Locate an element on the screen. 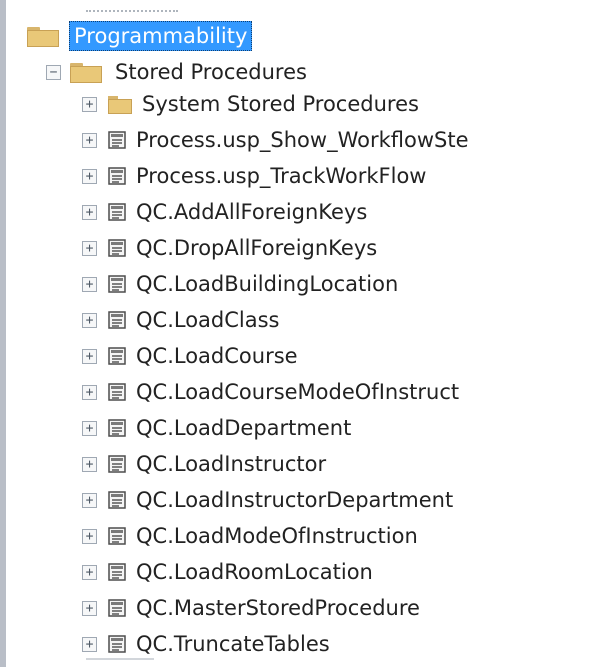 The height and width of the screenshot is (667, 600). tree-node-label: Process.usp_Show_WorkflowSte is located at coordinates (302, 140).